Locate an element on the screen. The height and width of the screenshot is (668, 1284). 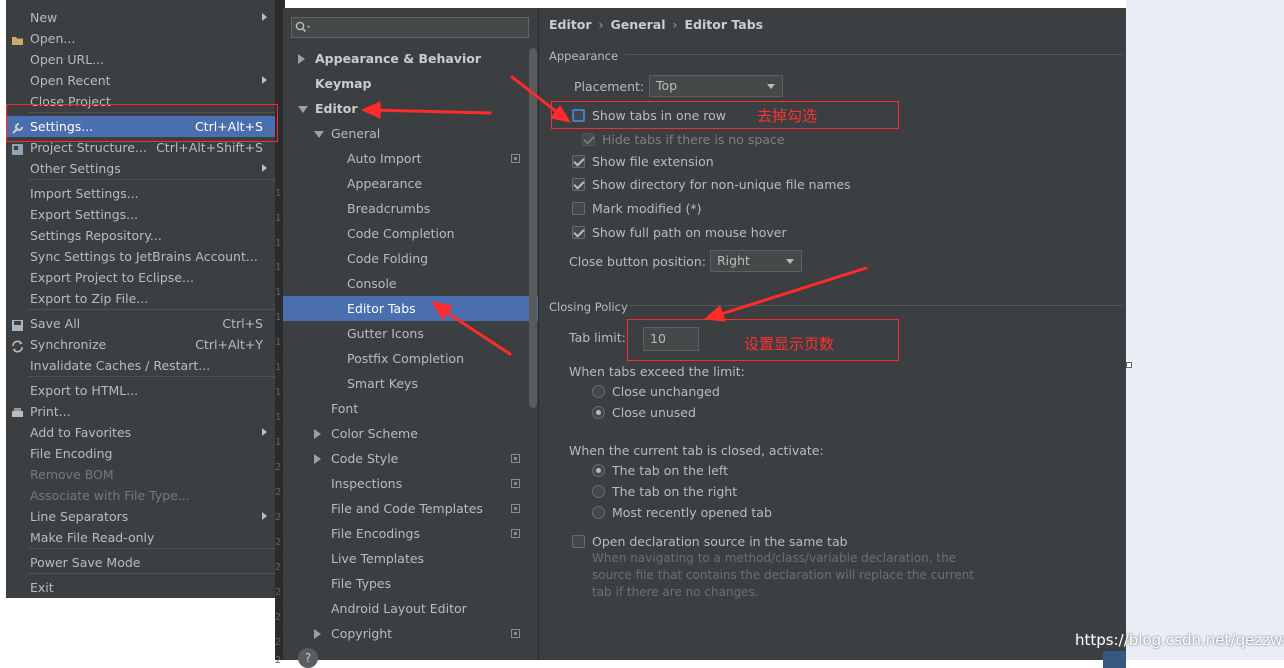
arrow-editor is located at coordinates (431, 111).